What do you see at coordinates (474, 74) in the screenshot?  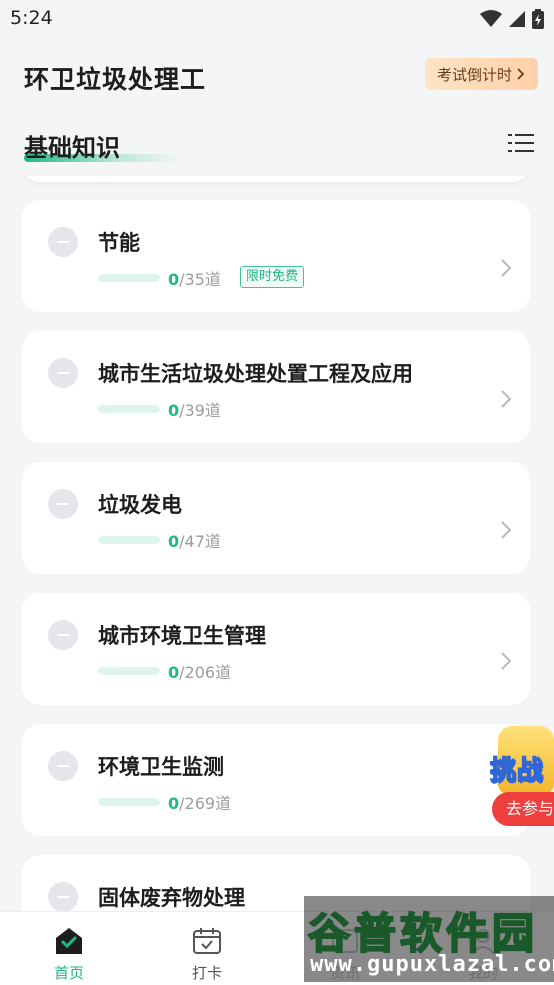 I see `exam-countdown-label: 考试倒计时` at bounding box center [474, 74].